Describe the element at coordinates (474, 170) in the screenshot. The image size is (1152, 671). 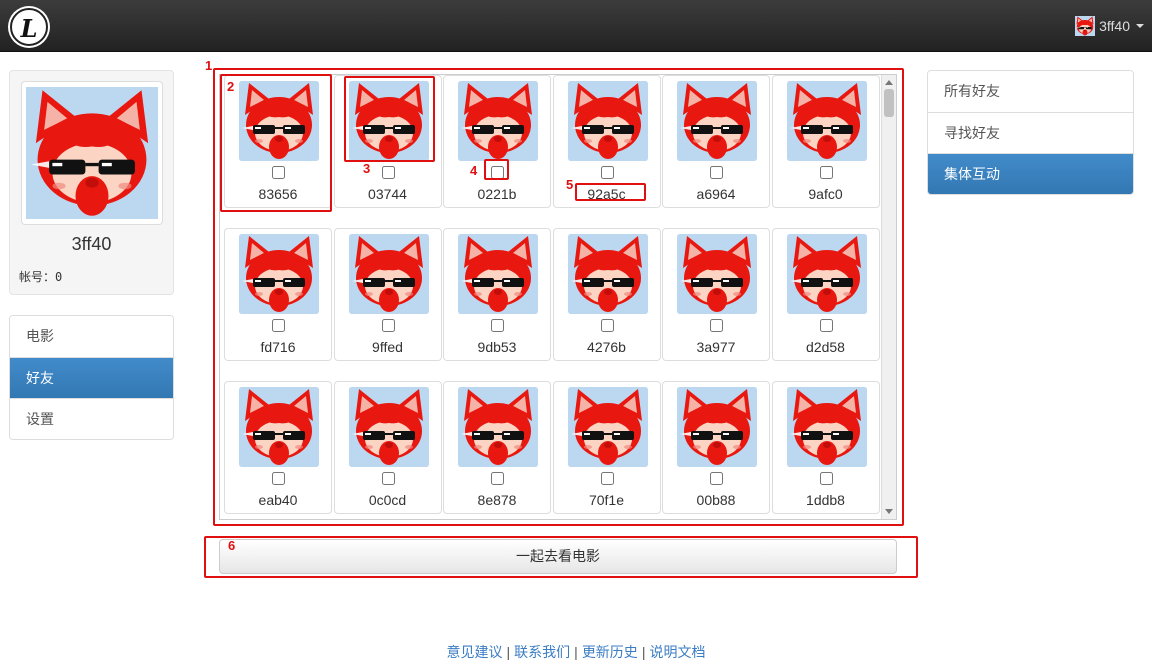
I see `annotation-label-4: 4` at that location.